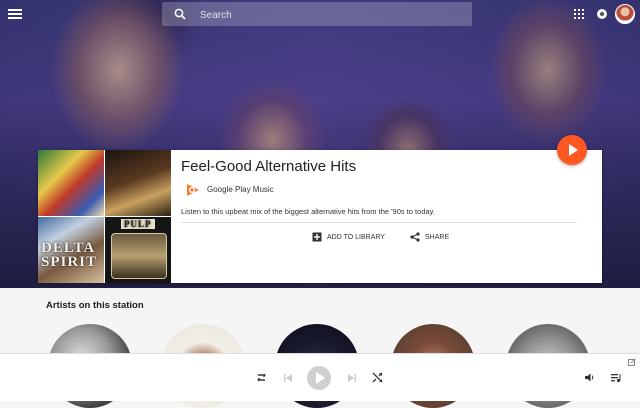 Image resolution: width=640 pixels, height=408 pixels. What do you see at coordinates (95, 305) in the screenshot?
I see `artists-section-title: Artists on this station` at bounding box center [95, 305].